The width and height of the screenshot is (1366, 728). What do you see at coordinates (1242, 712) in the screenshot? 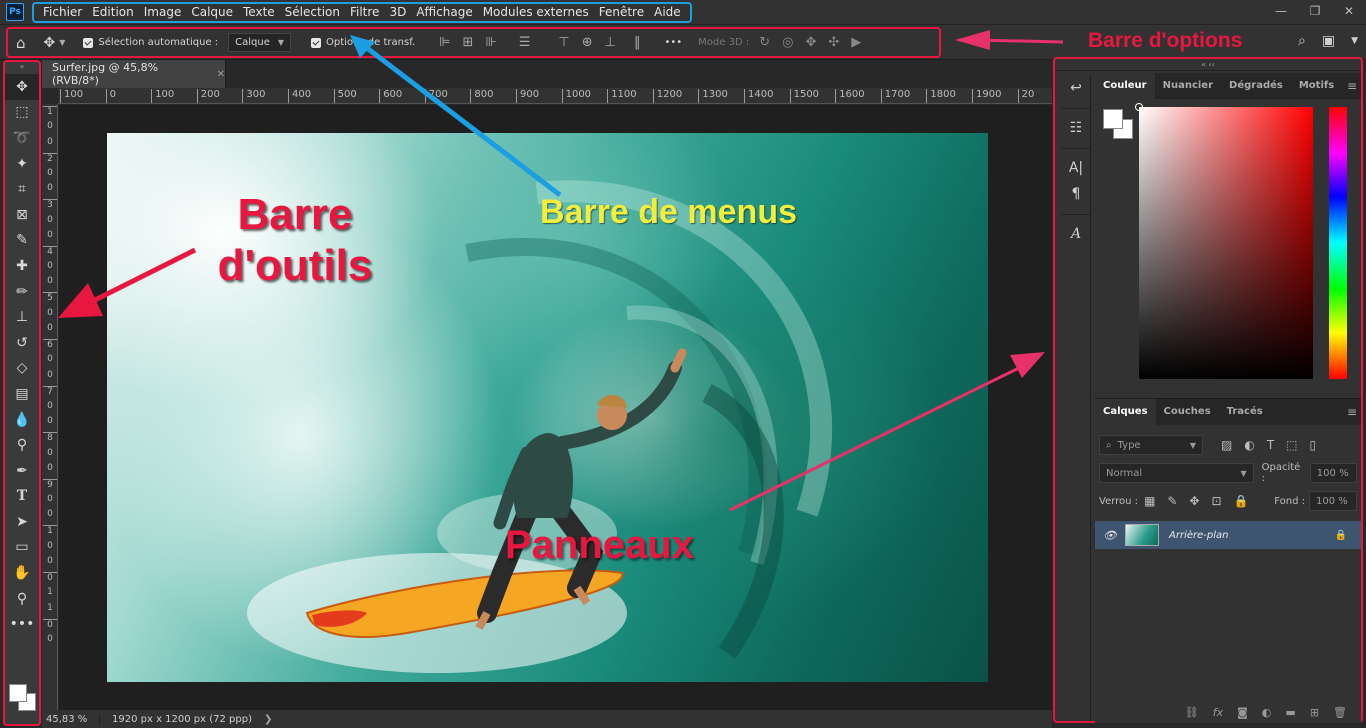
I see `mask-icon: ◙` at bounding box center [1242, 712].